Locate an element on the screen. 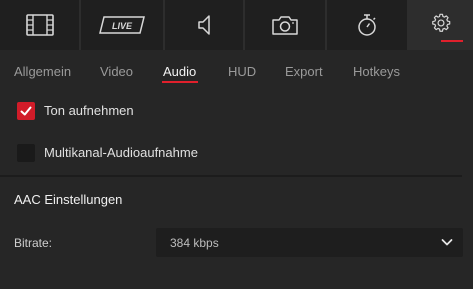  stopwatch-icon is located at coordinates (367, 25).